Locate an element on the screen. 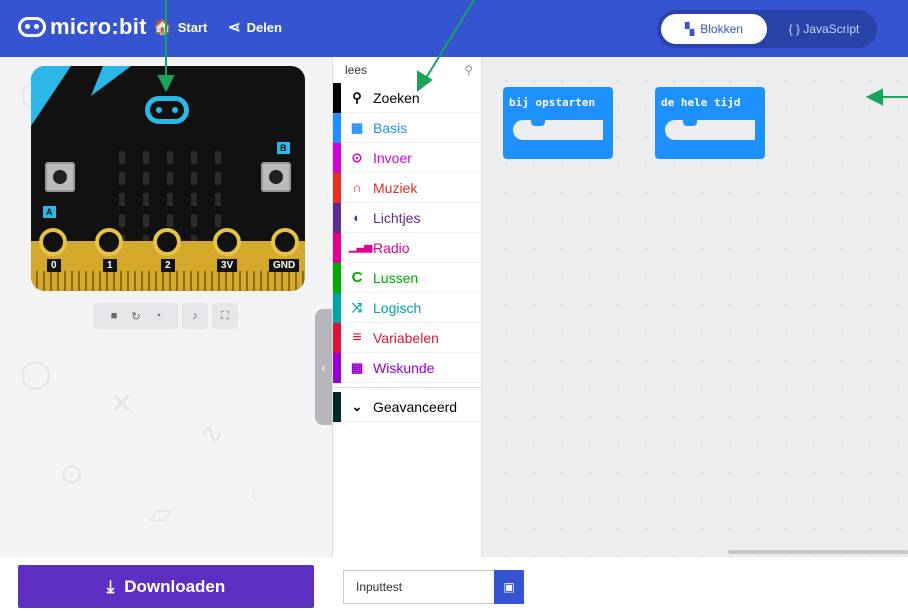 This screenshot has width=908, height=611. pin-teeth is located at coordinates (168, 281).